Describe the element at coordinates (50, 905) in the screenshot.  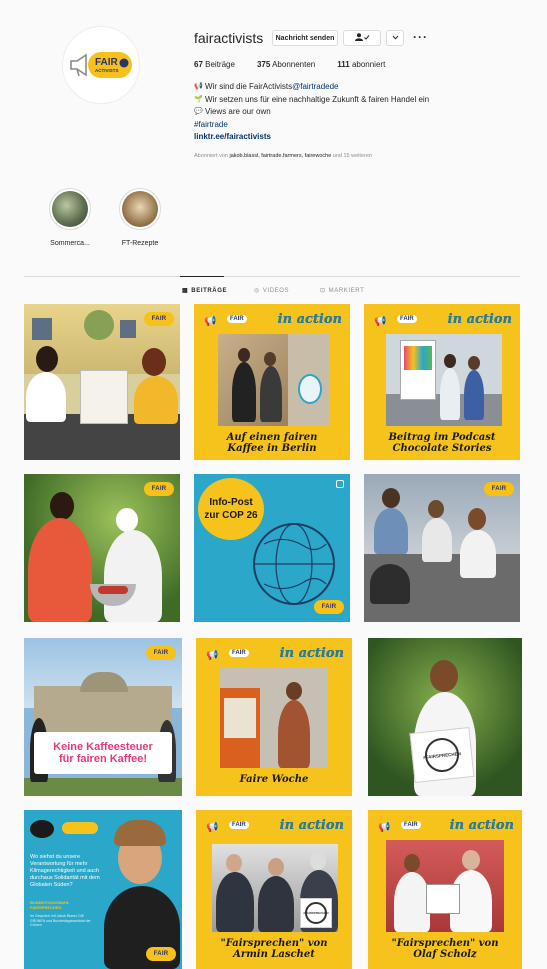
I see `question-subtitle: BUNDESTAGSWAHL FAIRSPRECHEN` at that location.